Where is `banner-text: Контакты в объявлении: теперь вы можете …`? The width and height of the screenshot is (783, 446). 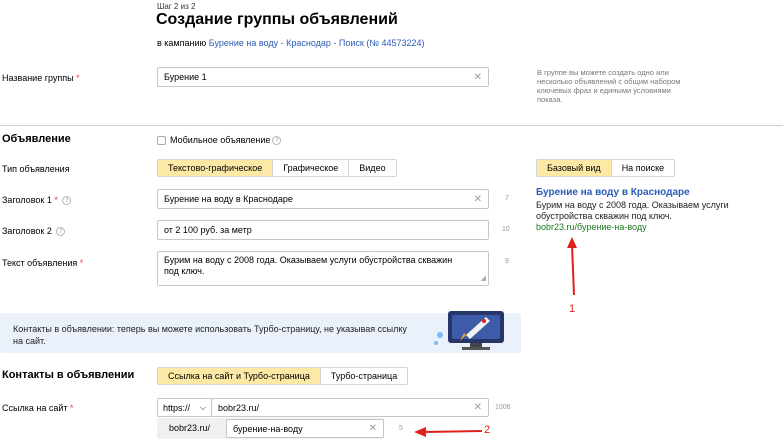
banner-text: Контакты в объявлении: теперь вы можете … is located at coordinates (210, 335).